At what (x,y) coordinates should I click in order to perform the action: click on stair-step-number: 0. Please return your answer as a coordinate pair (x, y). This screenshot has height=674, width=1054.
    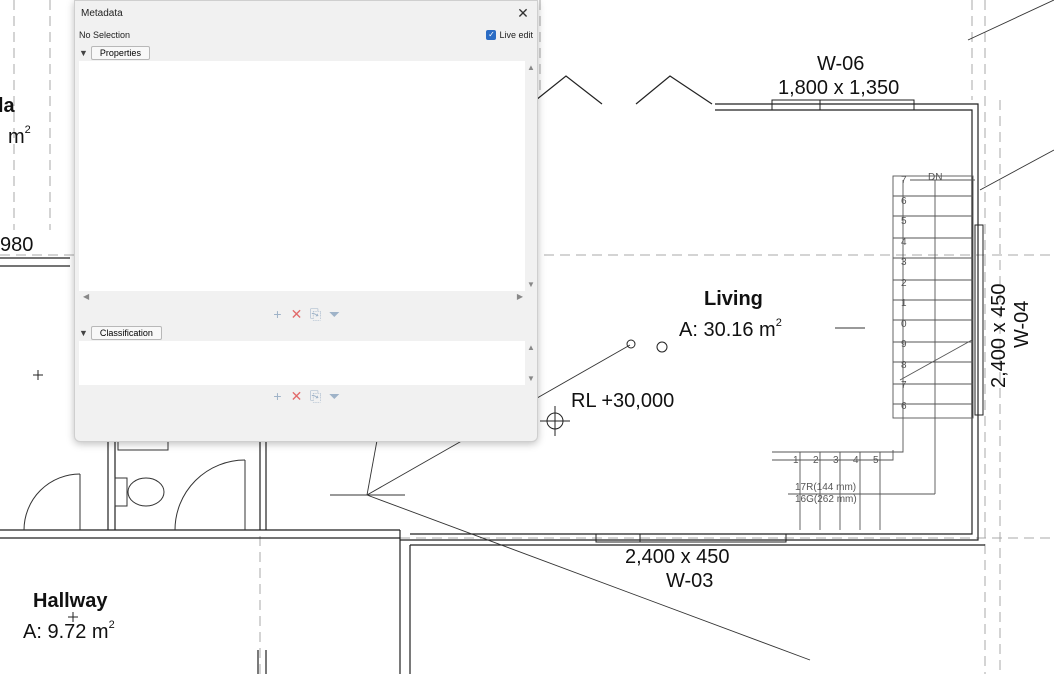
    Looking at the image, I should click on (904, 324).